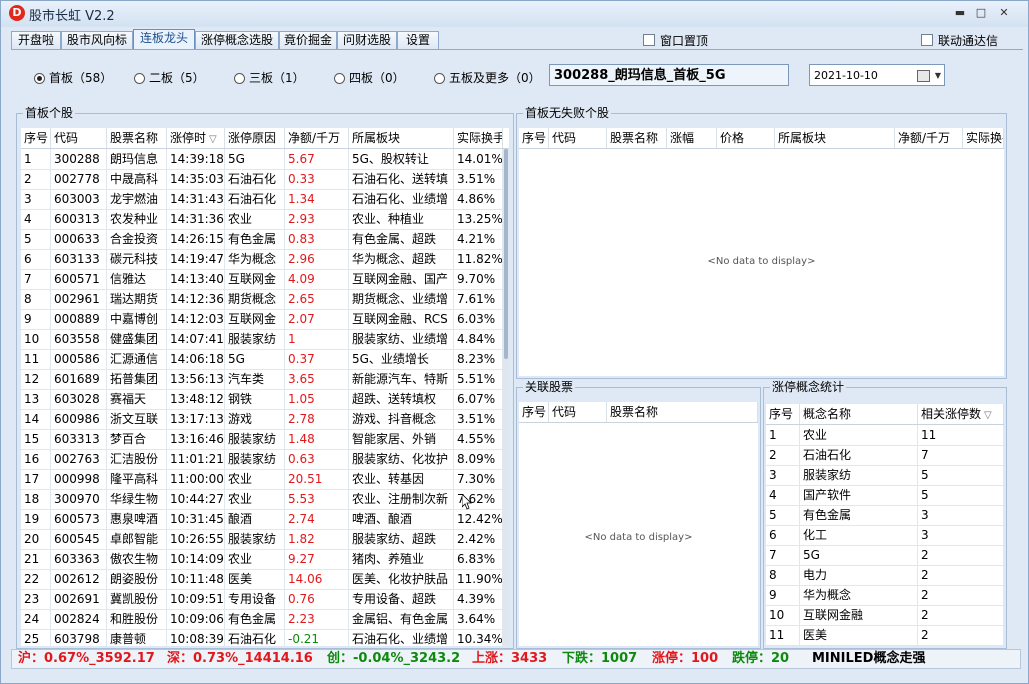 This screenshot has height=684, width=1029. Describe the element at coordinates (885, 595) in the screenshot. I see `table-row: 9 华为概念 2` at that location.